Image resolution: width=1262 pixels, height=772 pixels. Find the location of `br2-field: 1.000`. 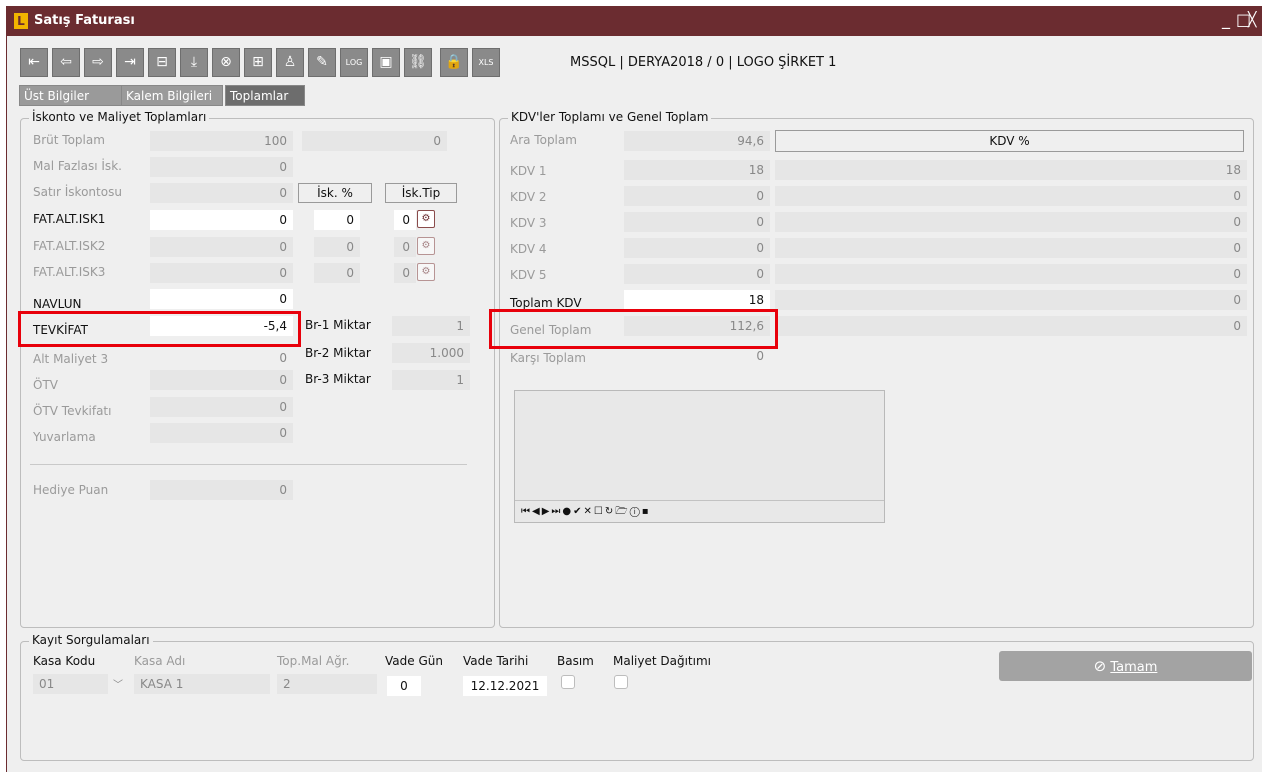

br2-field: 1.000 is located at coordinates (431, 353).